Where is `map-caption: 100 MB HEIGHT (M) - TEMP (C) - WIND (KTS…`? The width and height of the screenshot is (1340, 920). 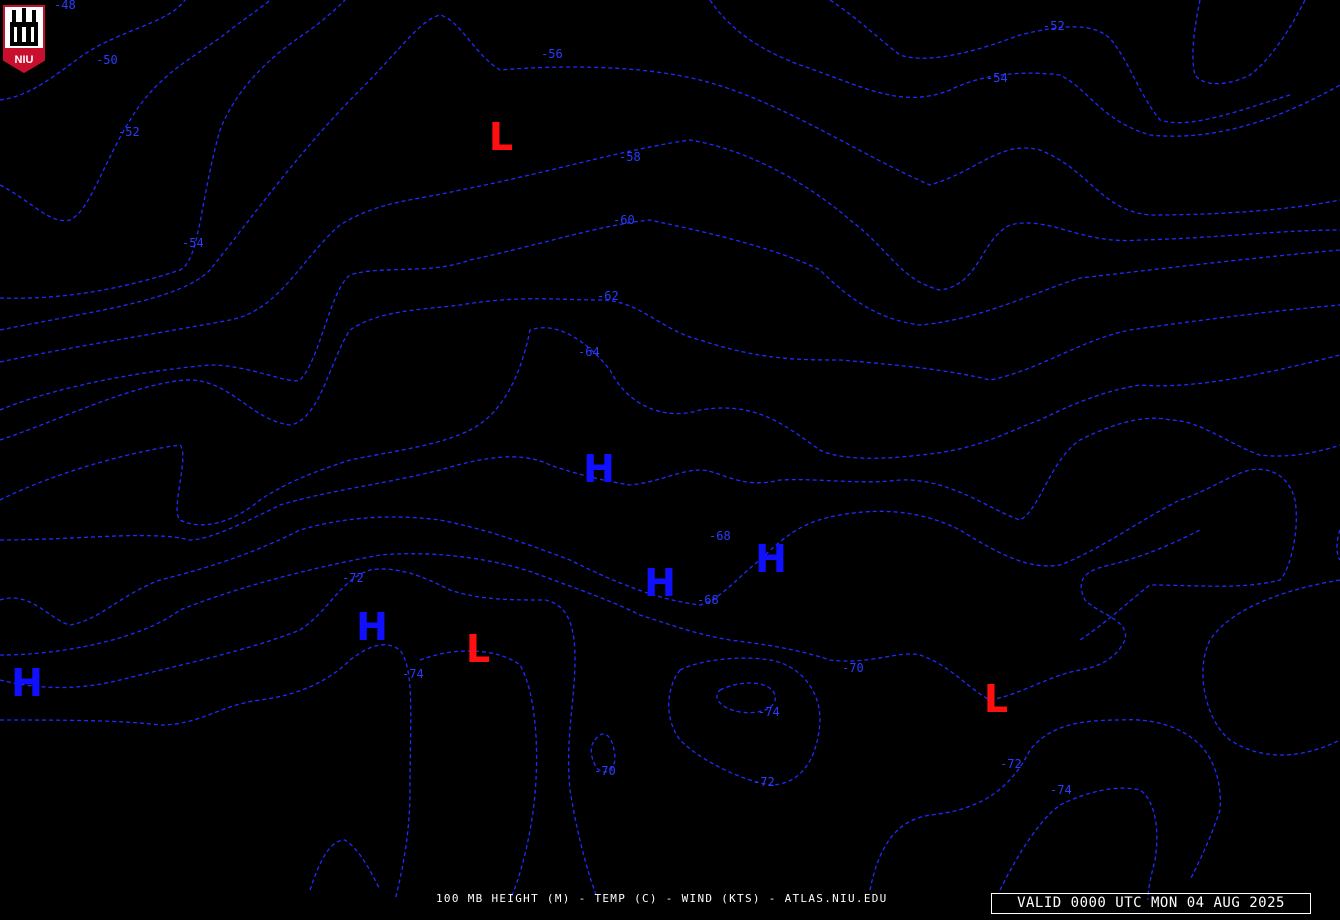 map-caption: 100 MB HEIGHT (M) - TEMP (C) - WIND (KTS… is located at coordinates (662, 898).